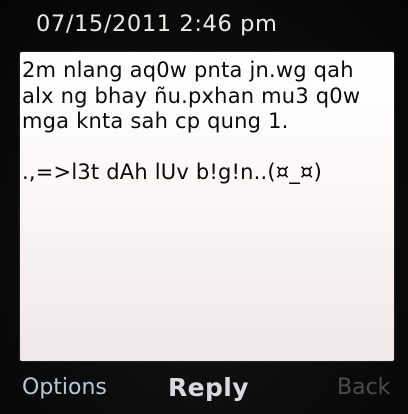 The width and height of the screenshot is (408, 414). Describe the element at coordinates (157, 24) in the screenshot. I see `message-timestamp: 07/15/2011 2:46 pm` at that location.